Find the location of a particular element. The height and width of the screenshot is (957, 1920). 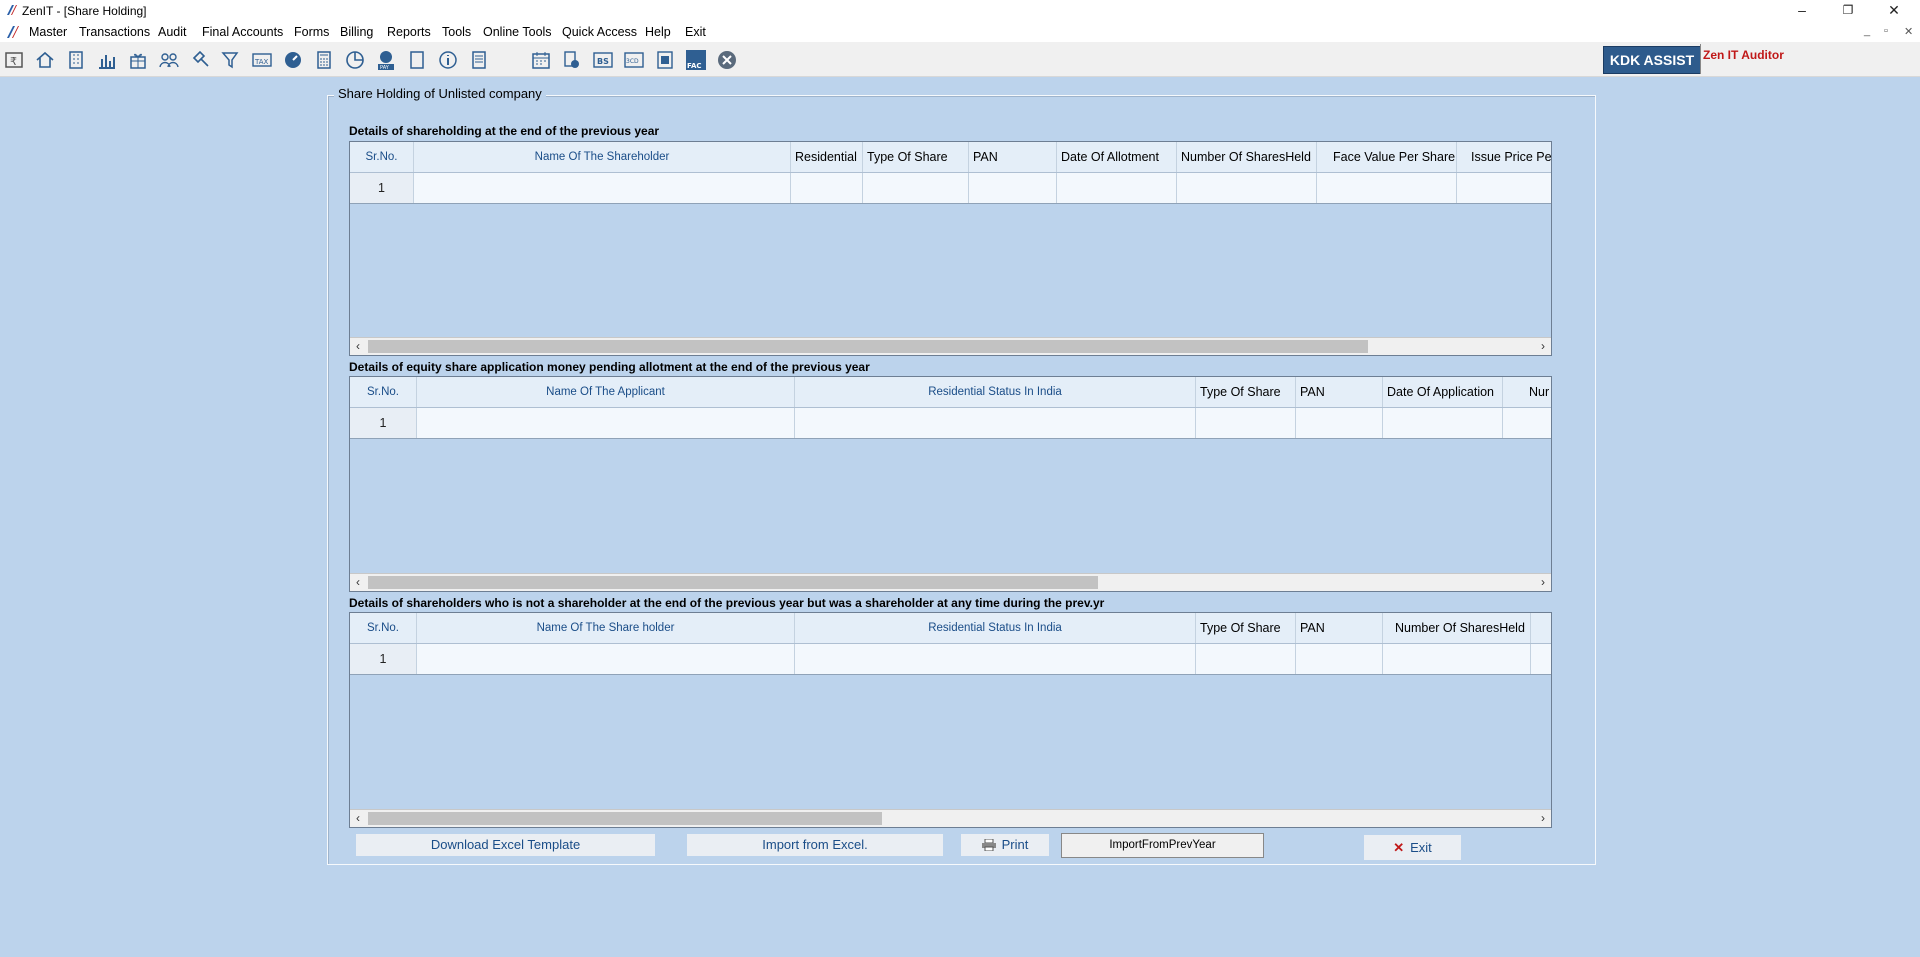

menu-exit: Exit is located at coordinates (695, 32).